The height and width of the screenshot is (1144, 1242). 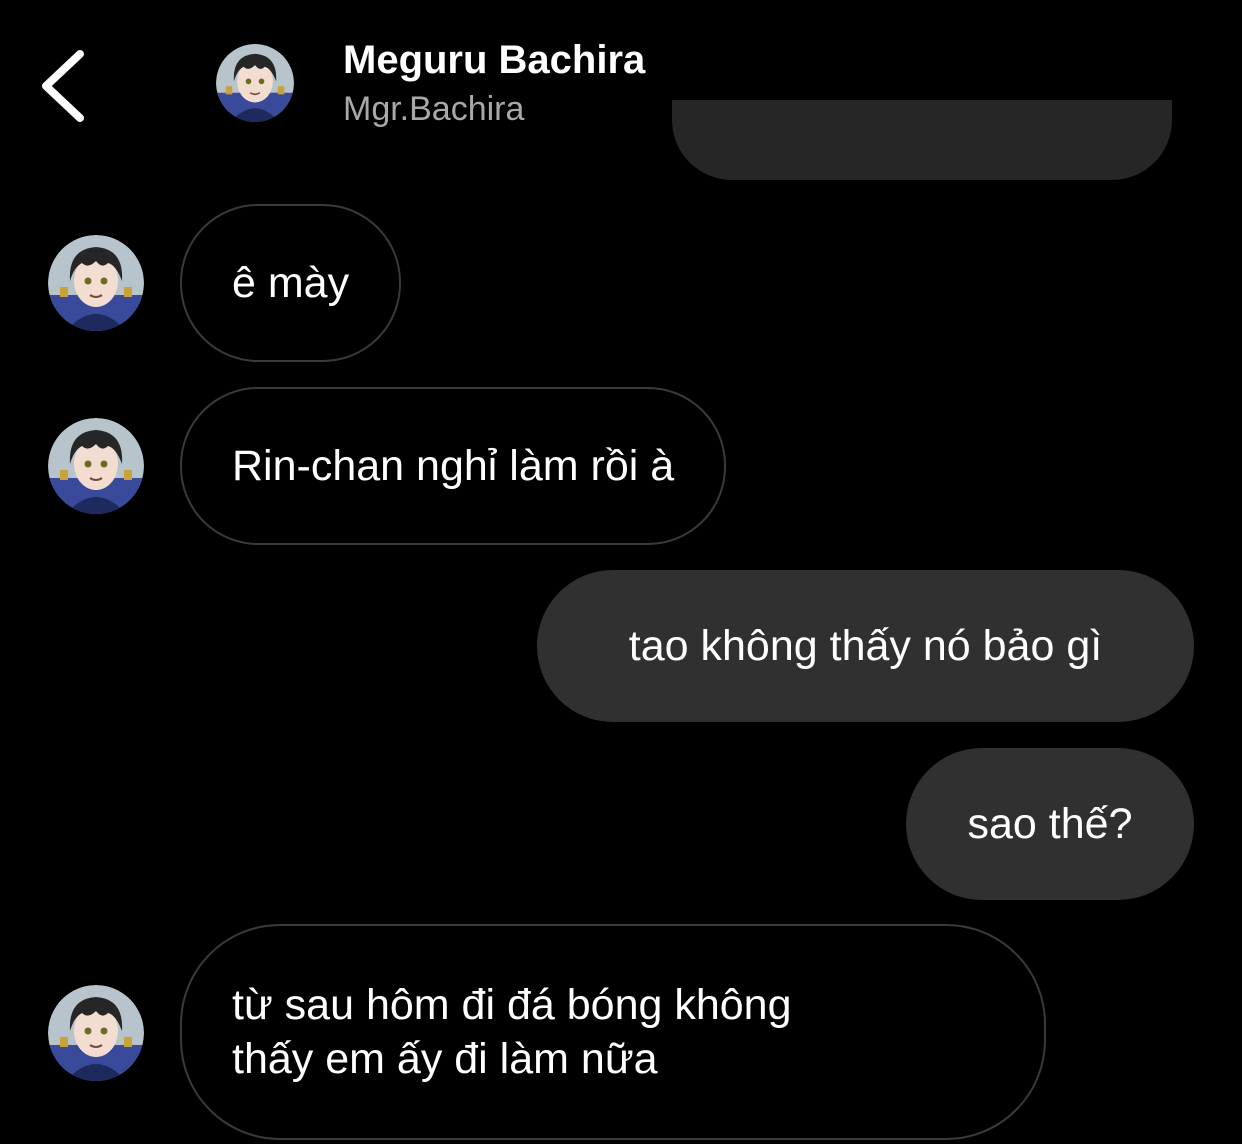 I want to click on chevron-left-icon, so click(x=63, y=86).